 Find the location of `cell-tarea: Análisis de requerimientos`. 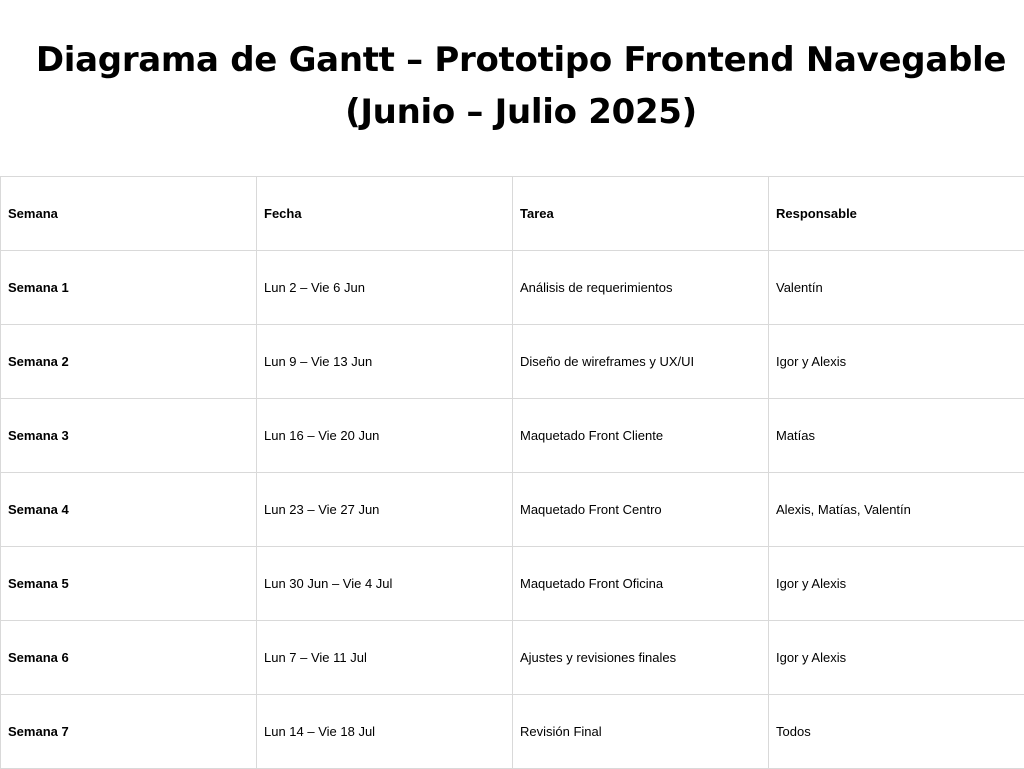

cell-tarea: Análisis de requerimientos is located at coordinates (641, 288).